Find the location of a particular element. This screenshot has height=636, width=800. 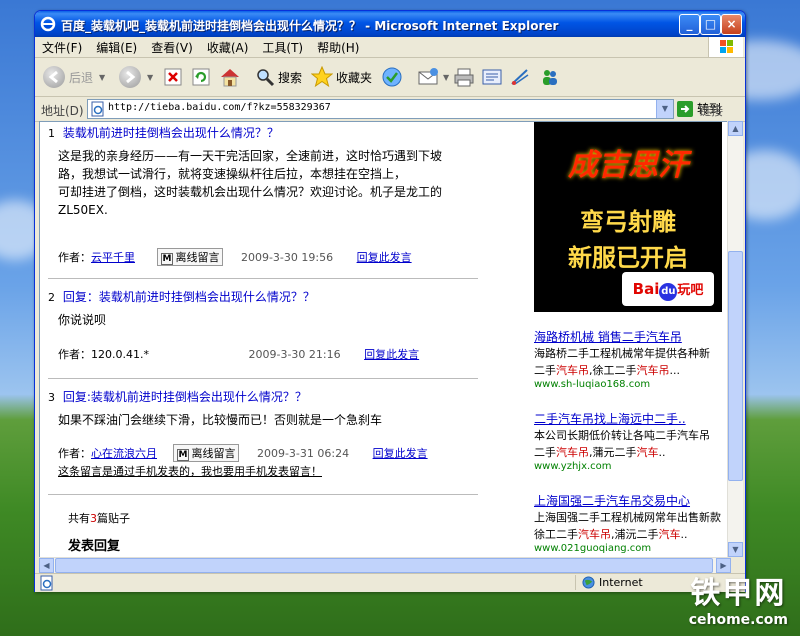

horizontal-scrollbar: ◀ ▶ is located at coordinates (385, 565).